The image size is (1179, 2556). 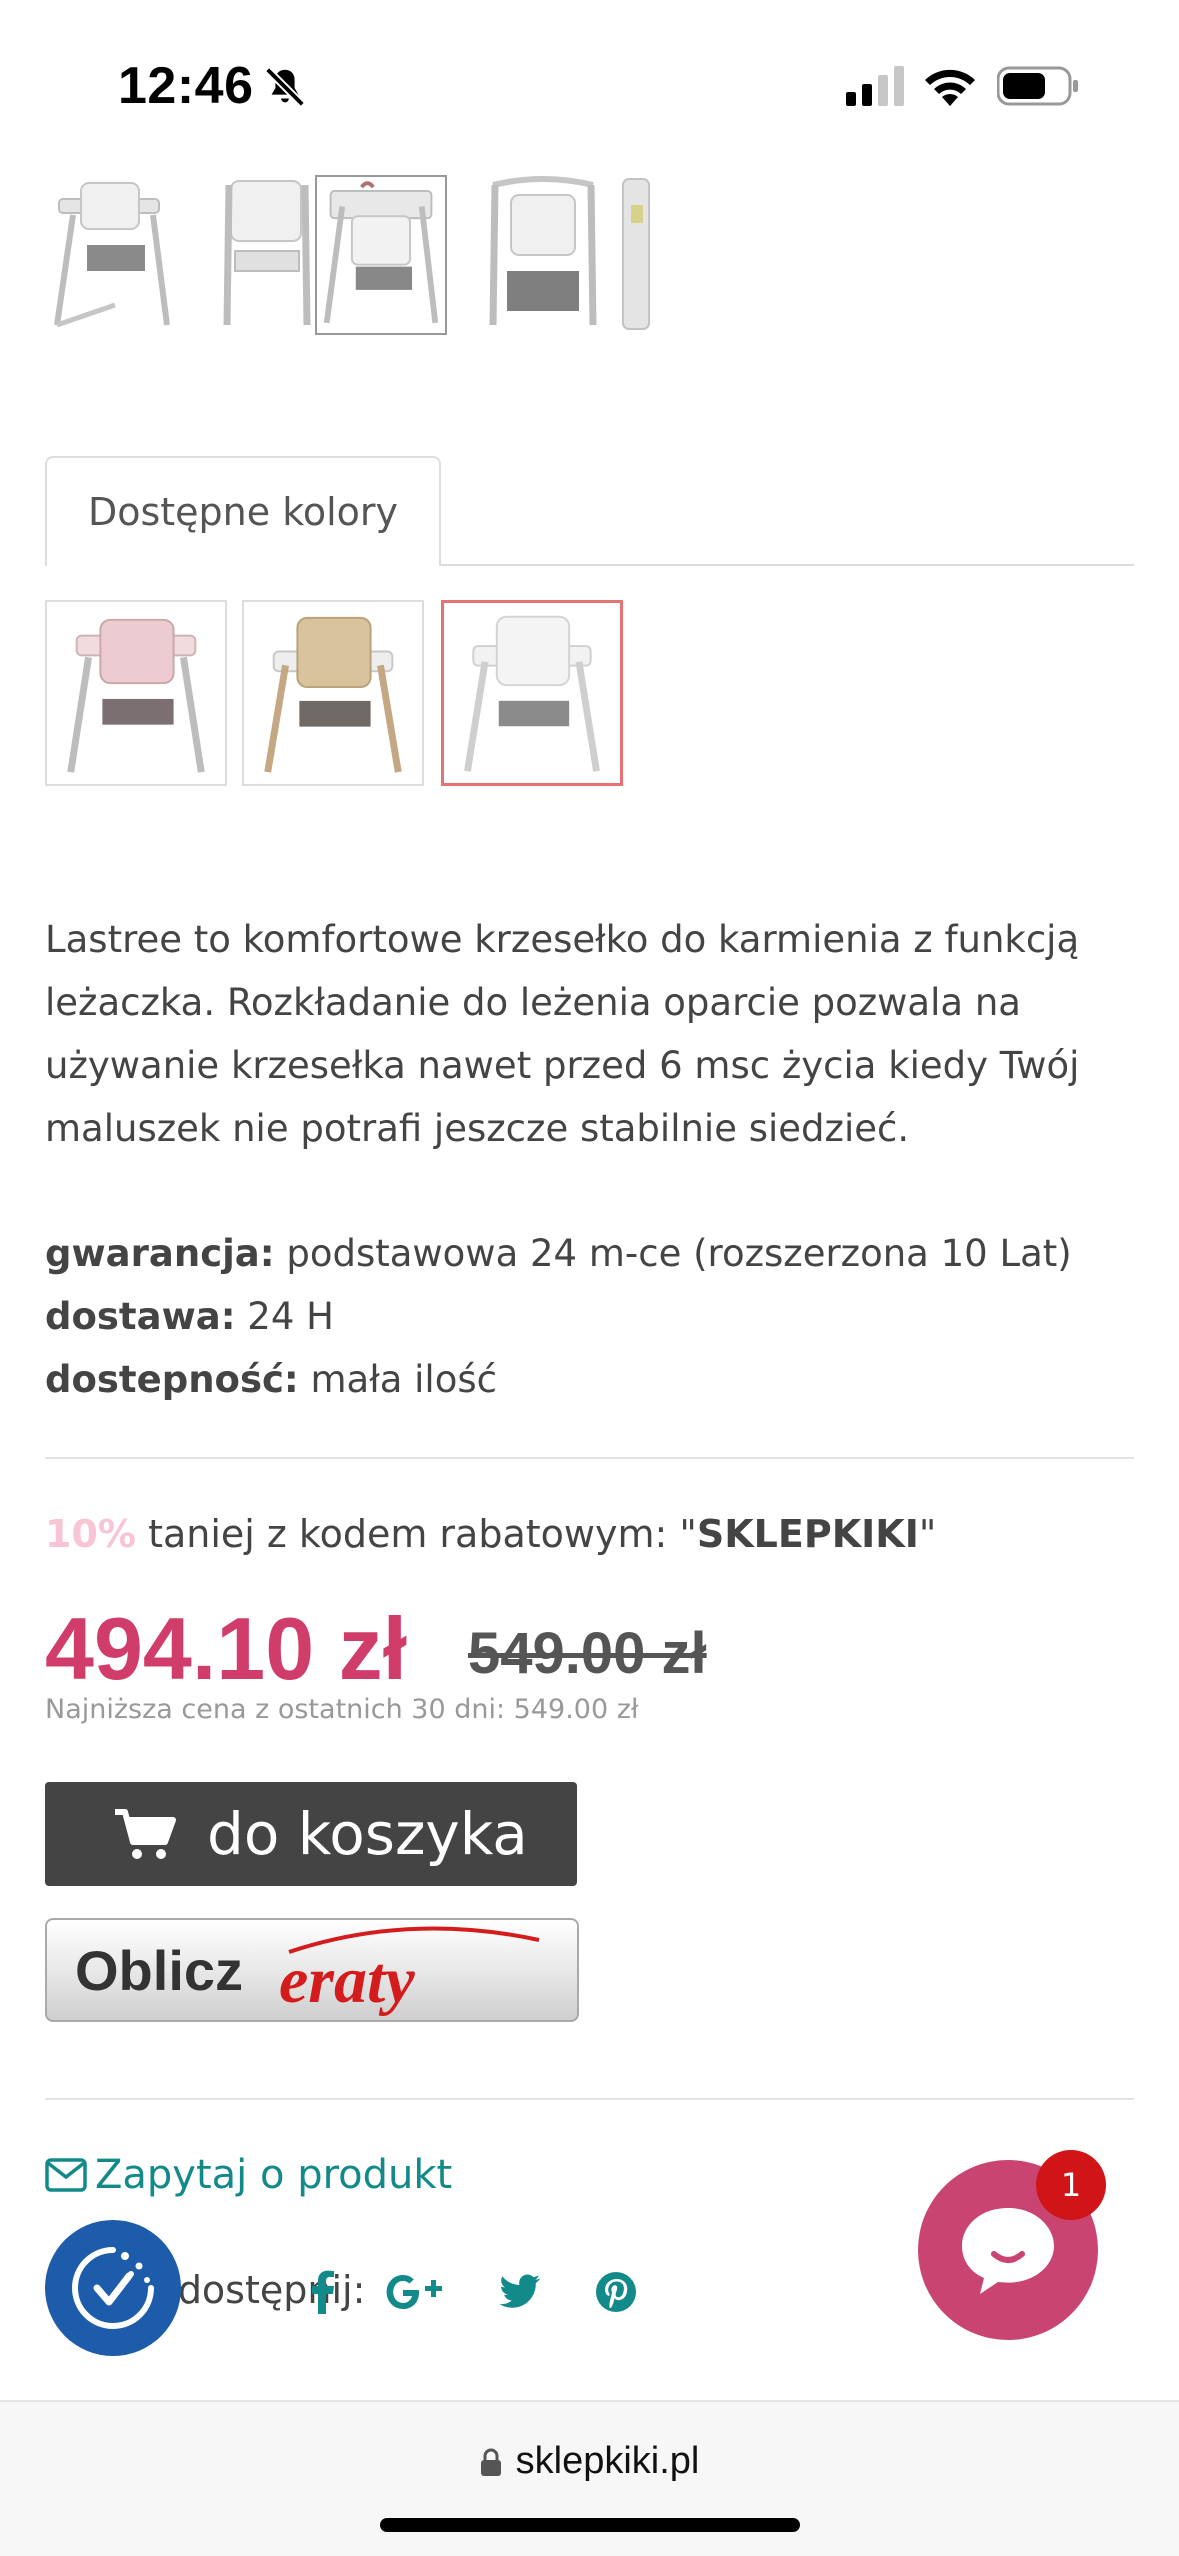 What do you see at coordinates (145, 1834) in the screenshot?
I see `cart-icon` at bounding box center [145, 1834].